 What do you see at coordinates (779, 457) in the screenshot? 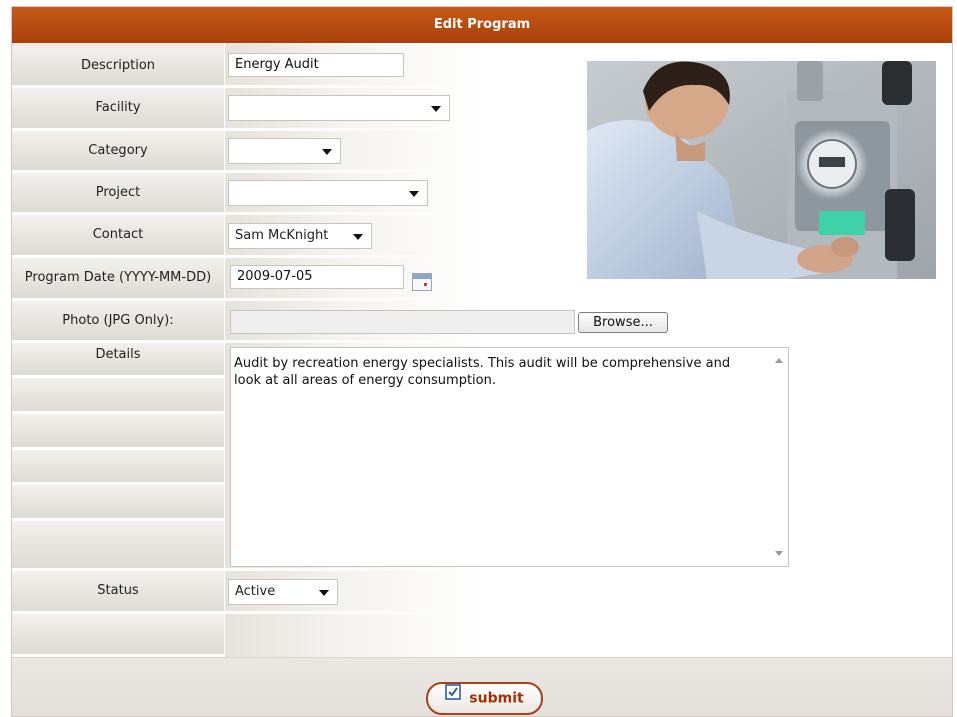
I see `details-scrollbar` at bounding box center [779, 457].